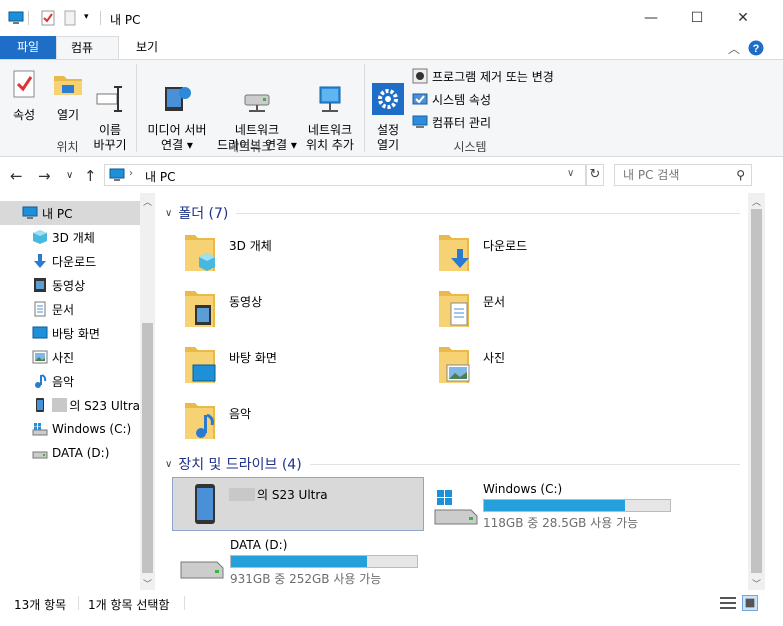  I want to click on details-view-icon, so click(728, 603).